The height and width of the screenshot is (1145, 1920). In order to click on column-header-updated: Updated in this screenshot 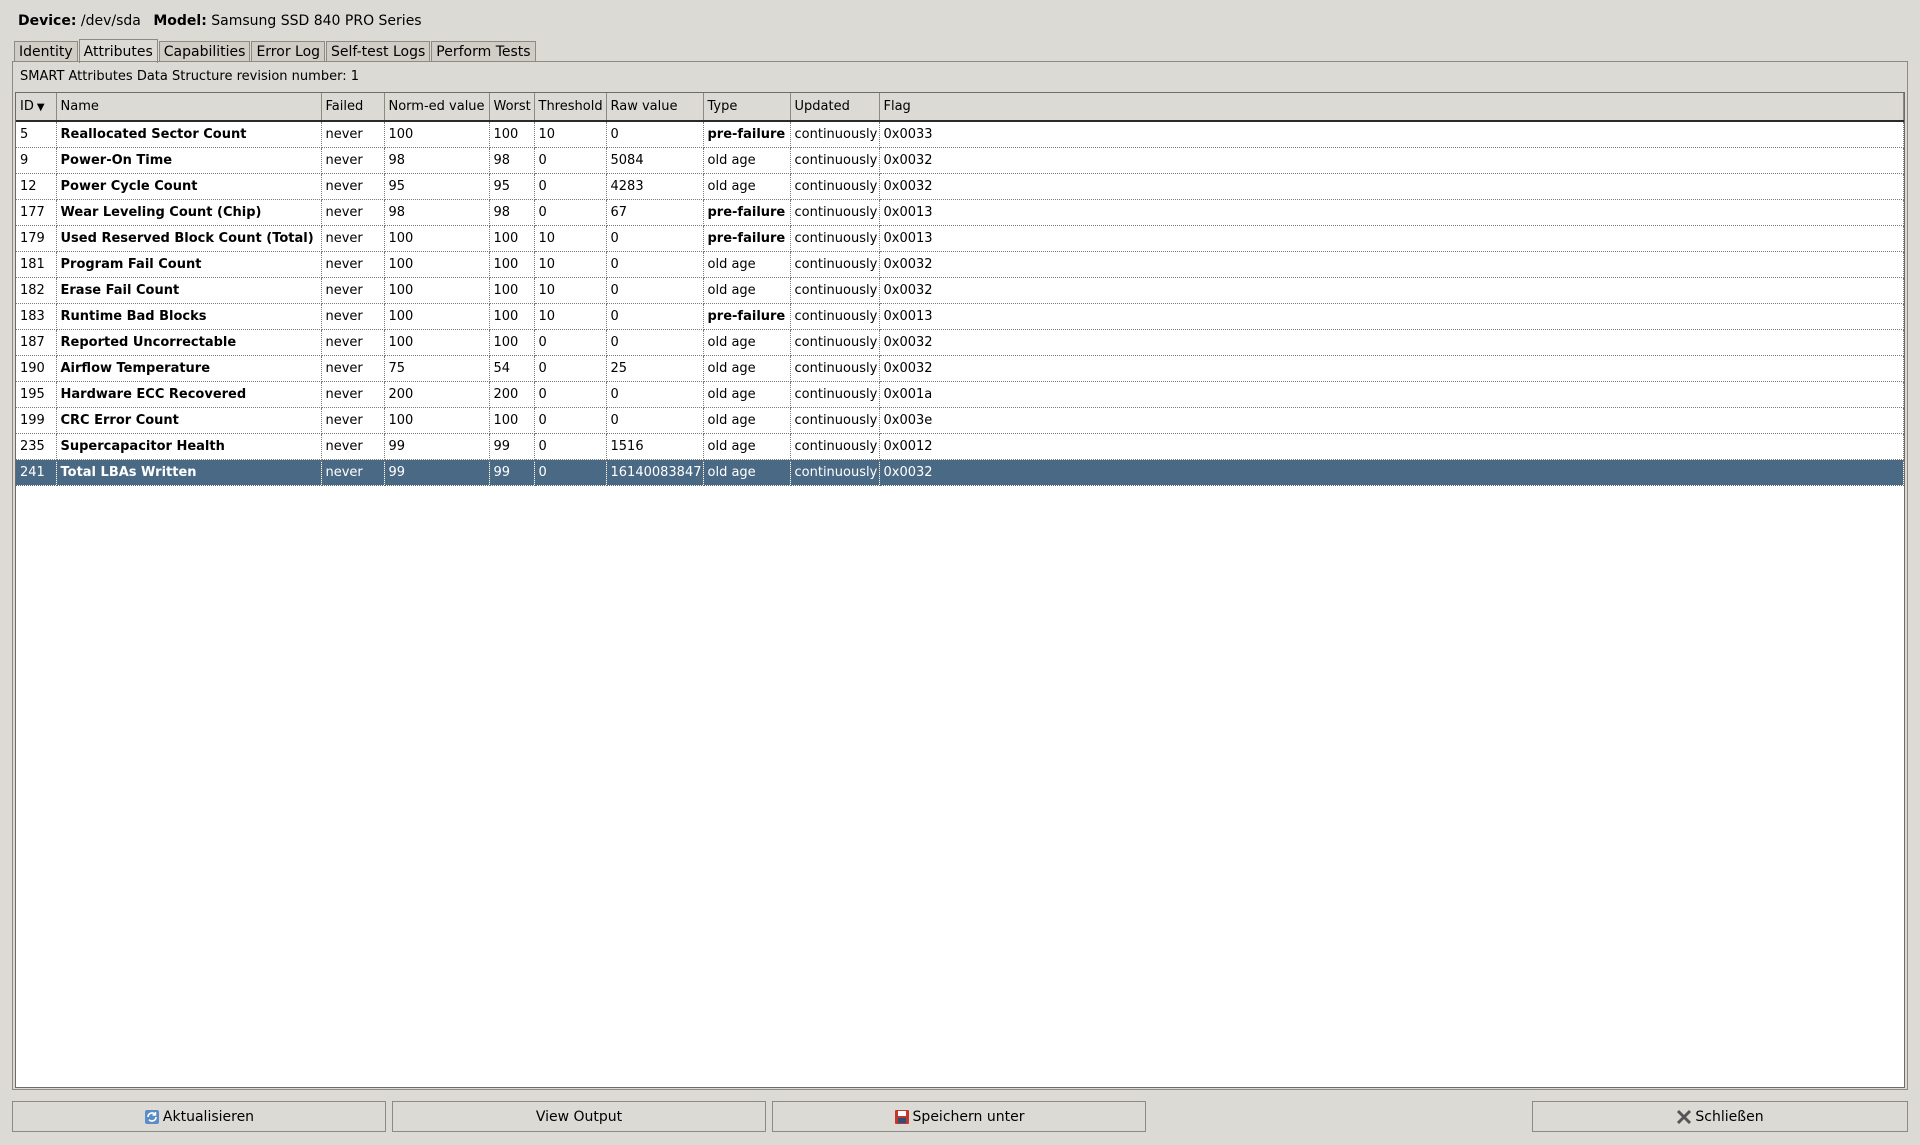, I will do `click(835, 107)`.